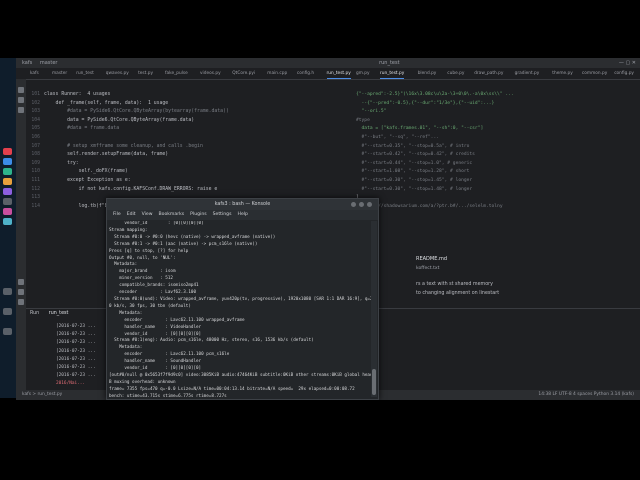 This screenshot has width=640, height=480. Describe the element at coordinates (363, 121) in the screenshot. I see `code-line: #type` at that location.